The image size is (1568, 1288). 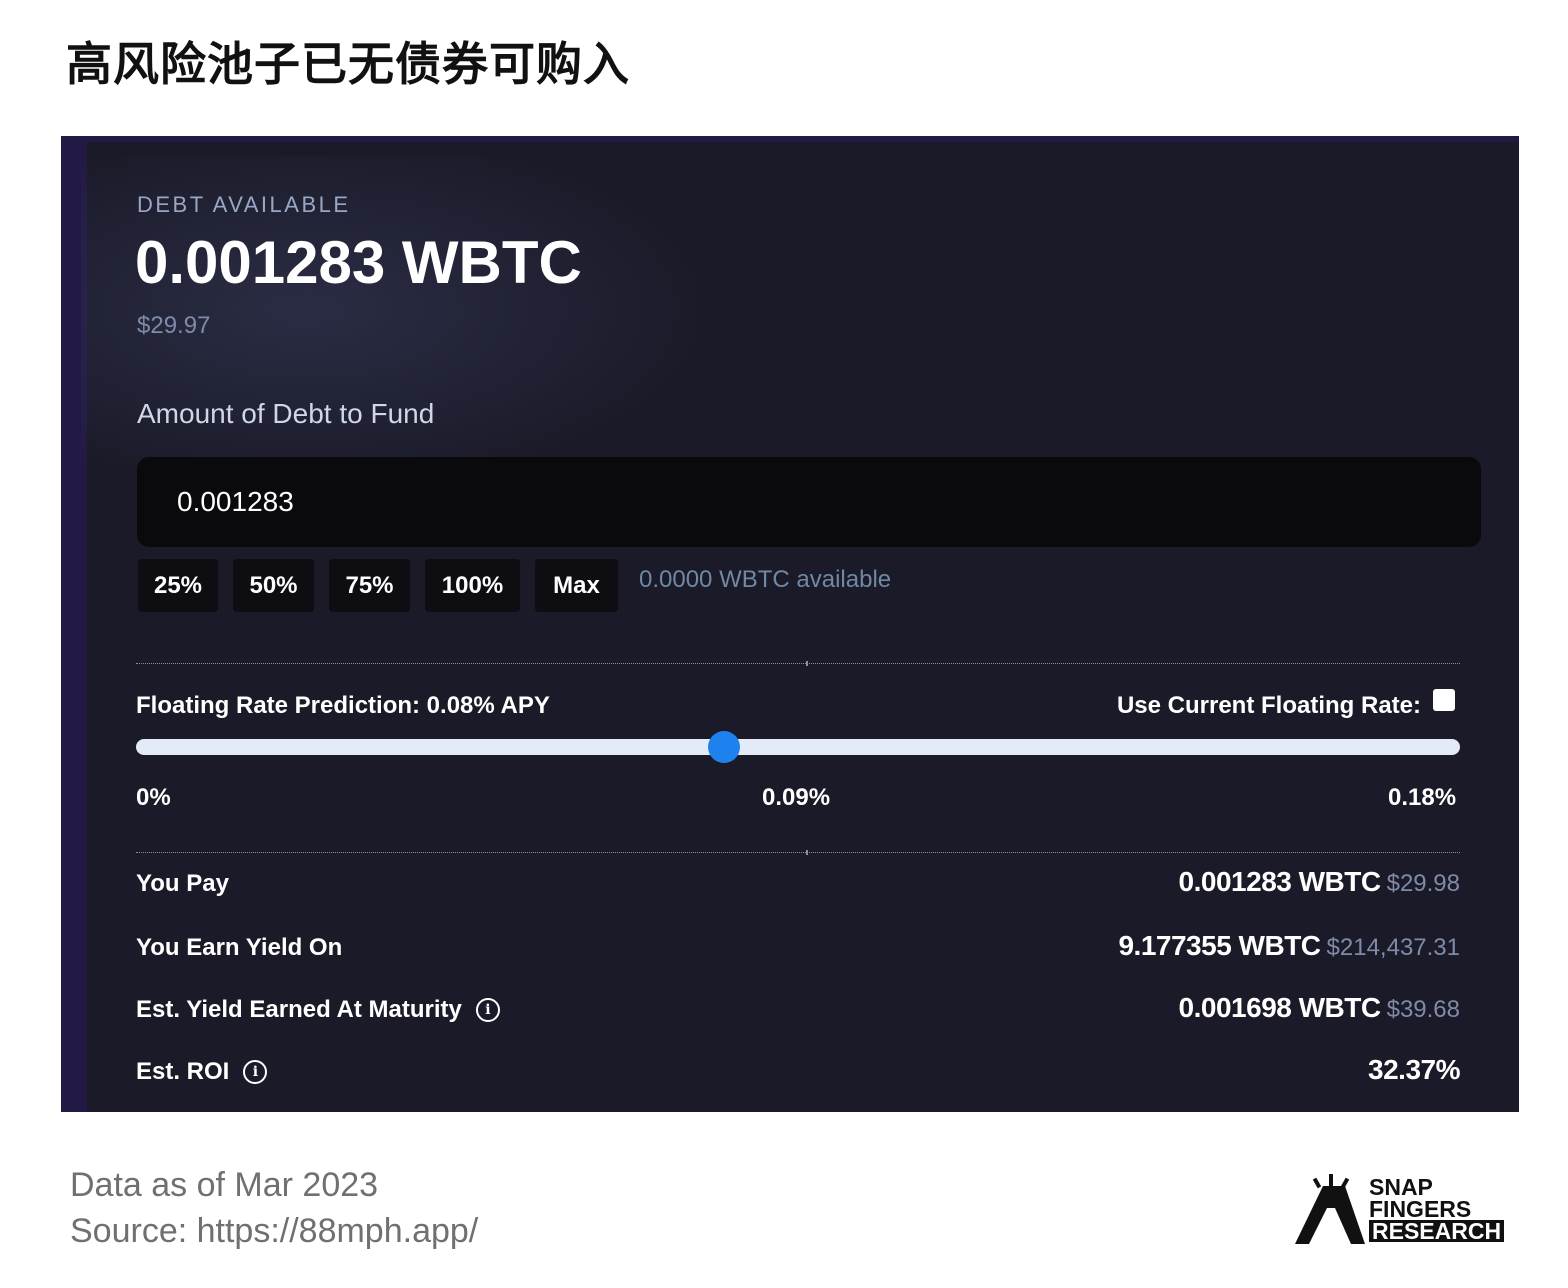 I want to click on available-balance: 0.0000 WBTC available, so click(x=765, y=579).